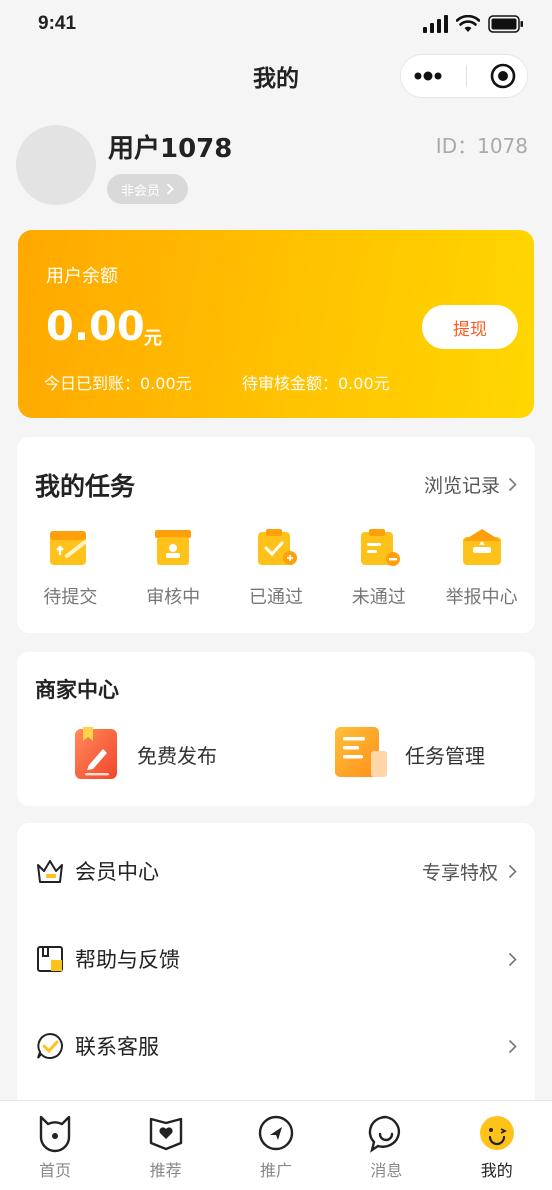 This screenshot has width=552, height=1190. I want to click on free-publish-button: 免费发布, so click(146, 754).